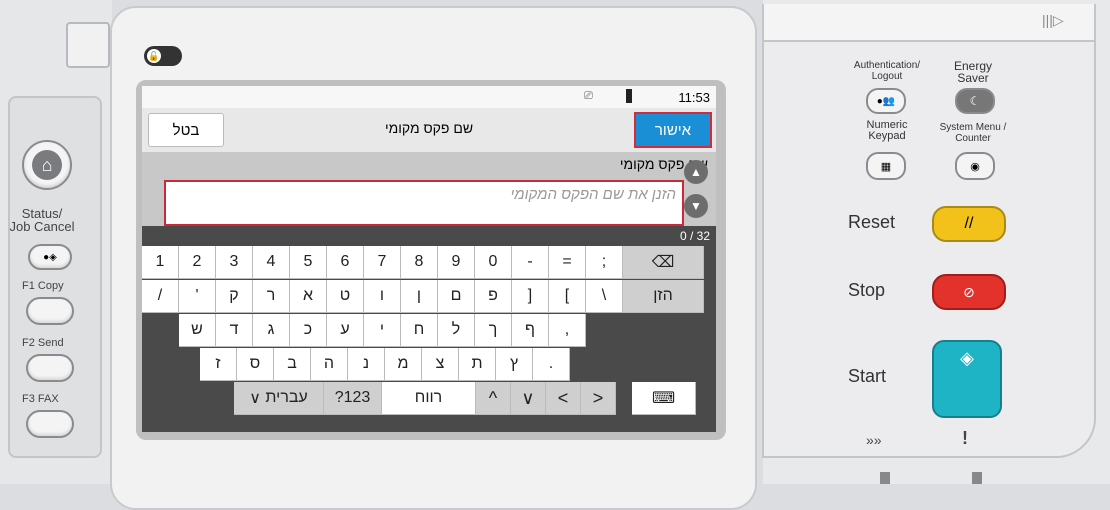 Image resolution: width=1110 pixels, height=510 pixels. What do you see at coordinates (886, 101) in the screenshot?
I see `authentication-logout-button: ●👥` at bounding box center [886, 101].